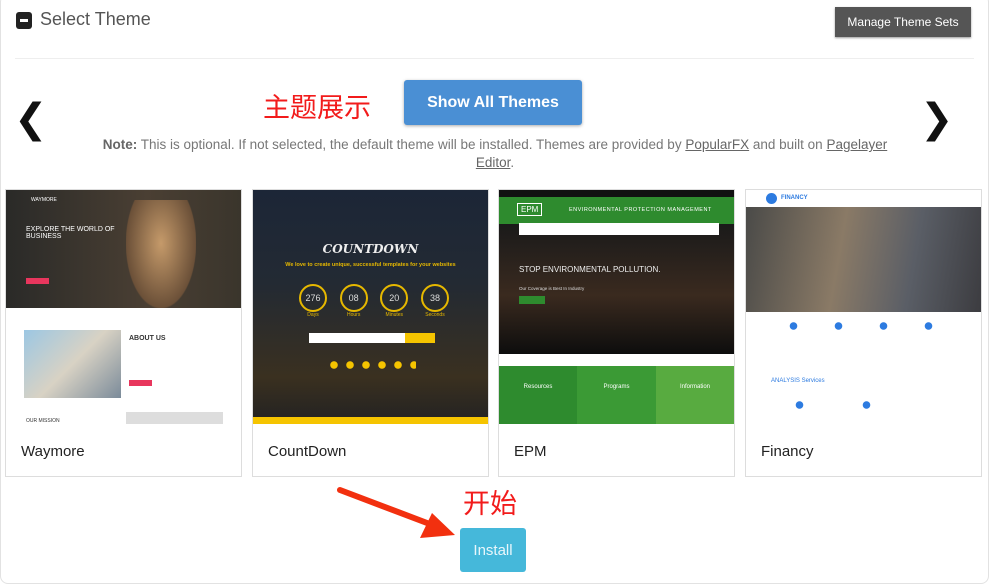 The image size is (989, 585). I want to click on preview-logo: EPM, so click(530, 209).